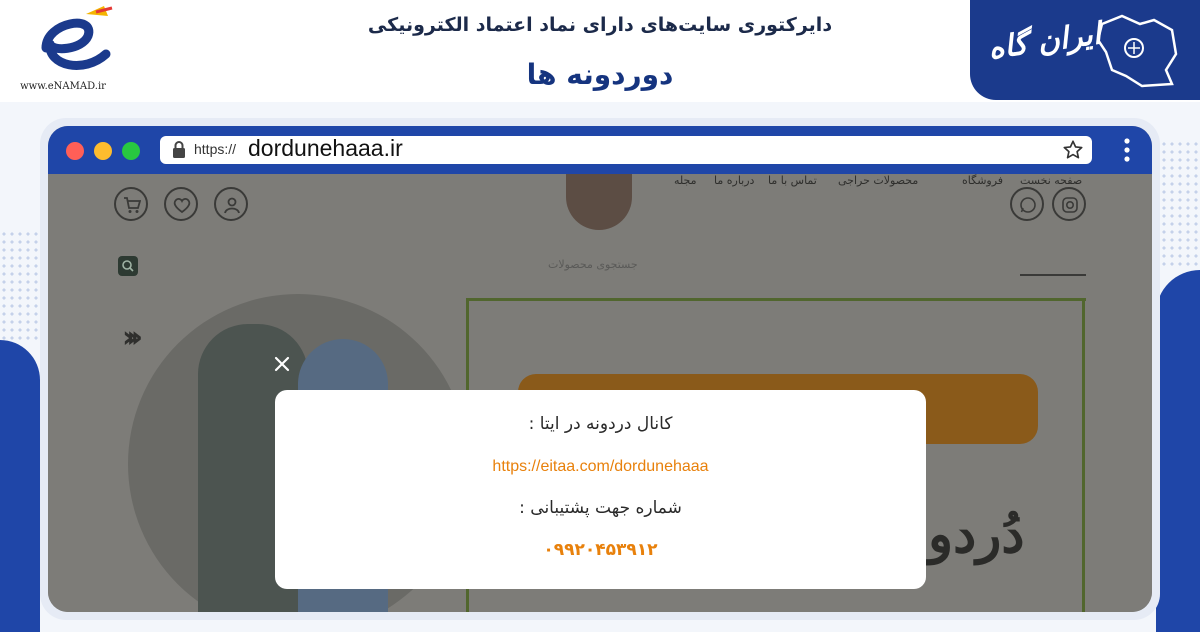  I want to click on window-maximize-dot, so click(131, 151).